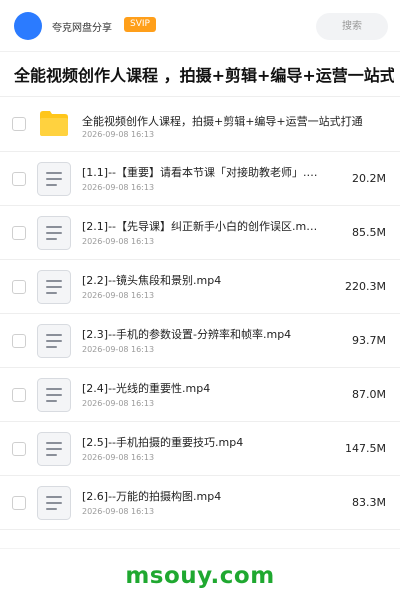 Image resolution: width=400 pixels, height=600 pixels. Describe the element at coordinates (202, 388) in the screenshot. I see `file-name: [2.4]--光线的重要性.mp4` at that location.